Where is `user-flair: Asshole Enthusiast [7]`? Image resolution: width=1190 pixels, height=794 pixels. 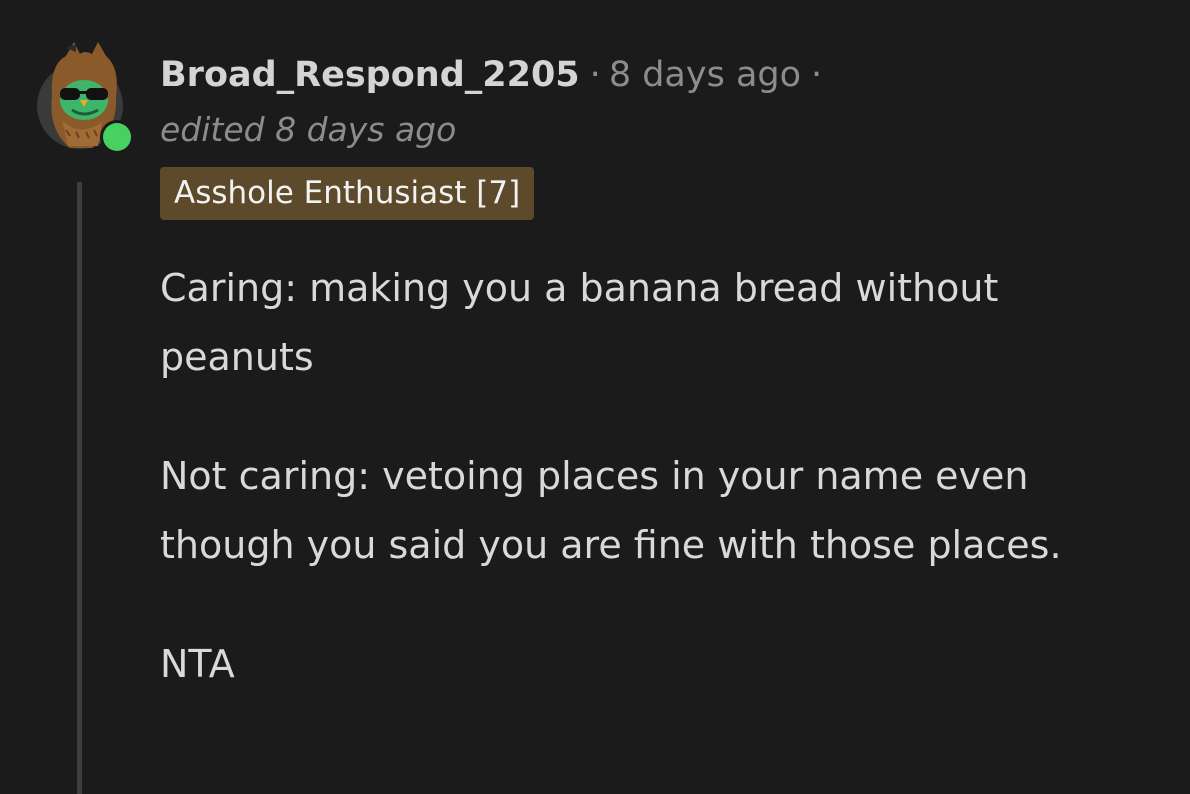
user-flair: Asshole Enthusiast [7] is located at coordinates (347, 193).